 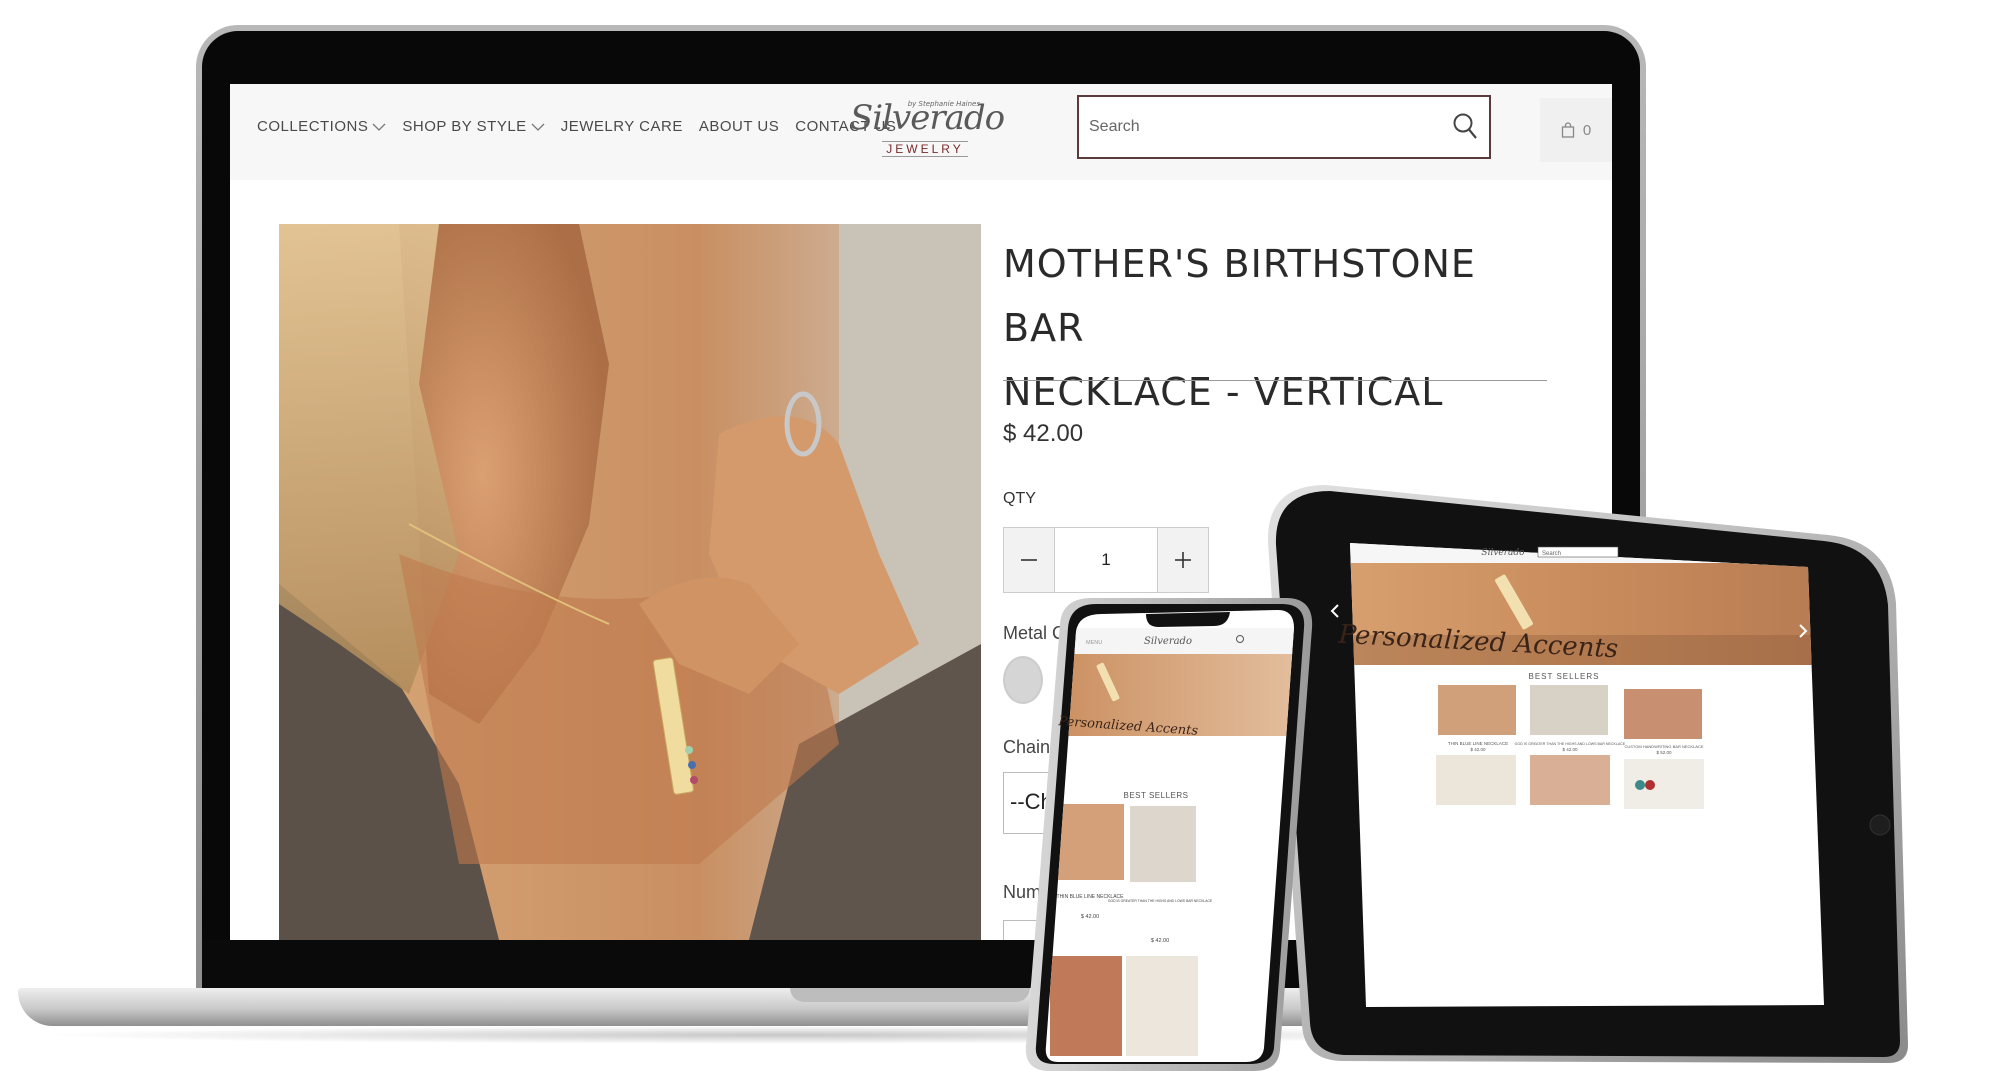 What do you see at coordinates (1567, 130) in the screenshot?
I see `shopping-bag-icon` at bounding box center [1567, 130].